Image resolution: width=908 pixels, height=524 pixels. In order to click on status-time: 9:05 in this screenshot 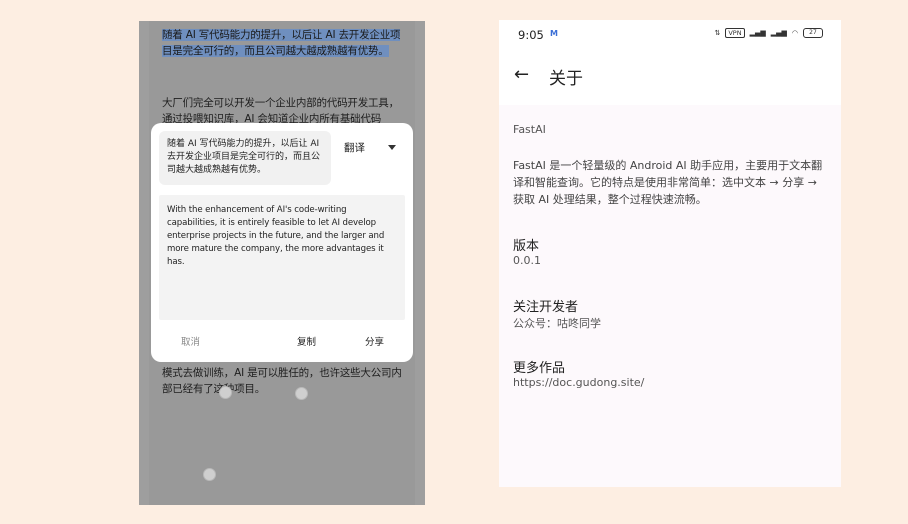, I will do `click(531, 35)`.